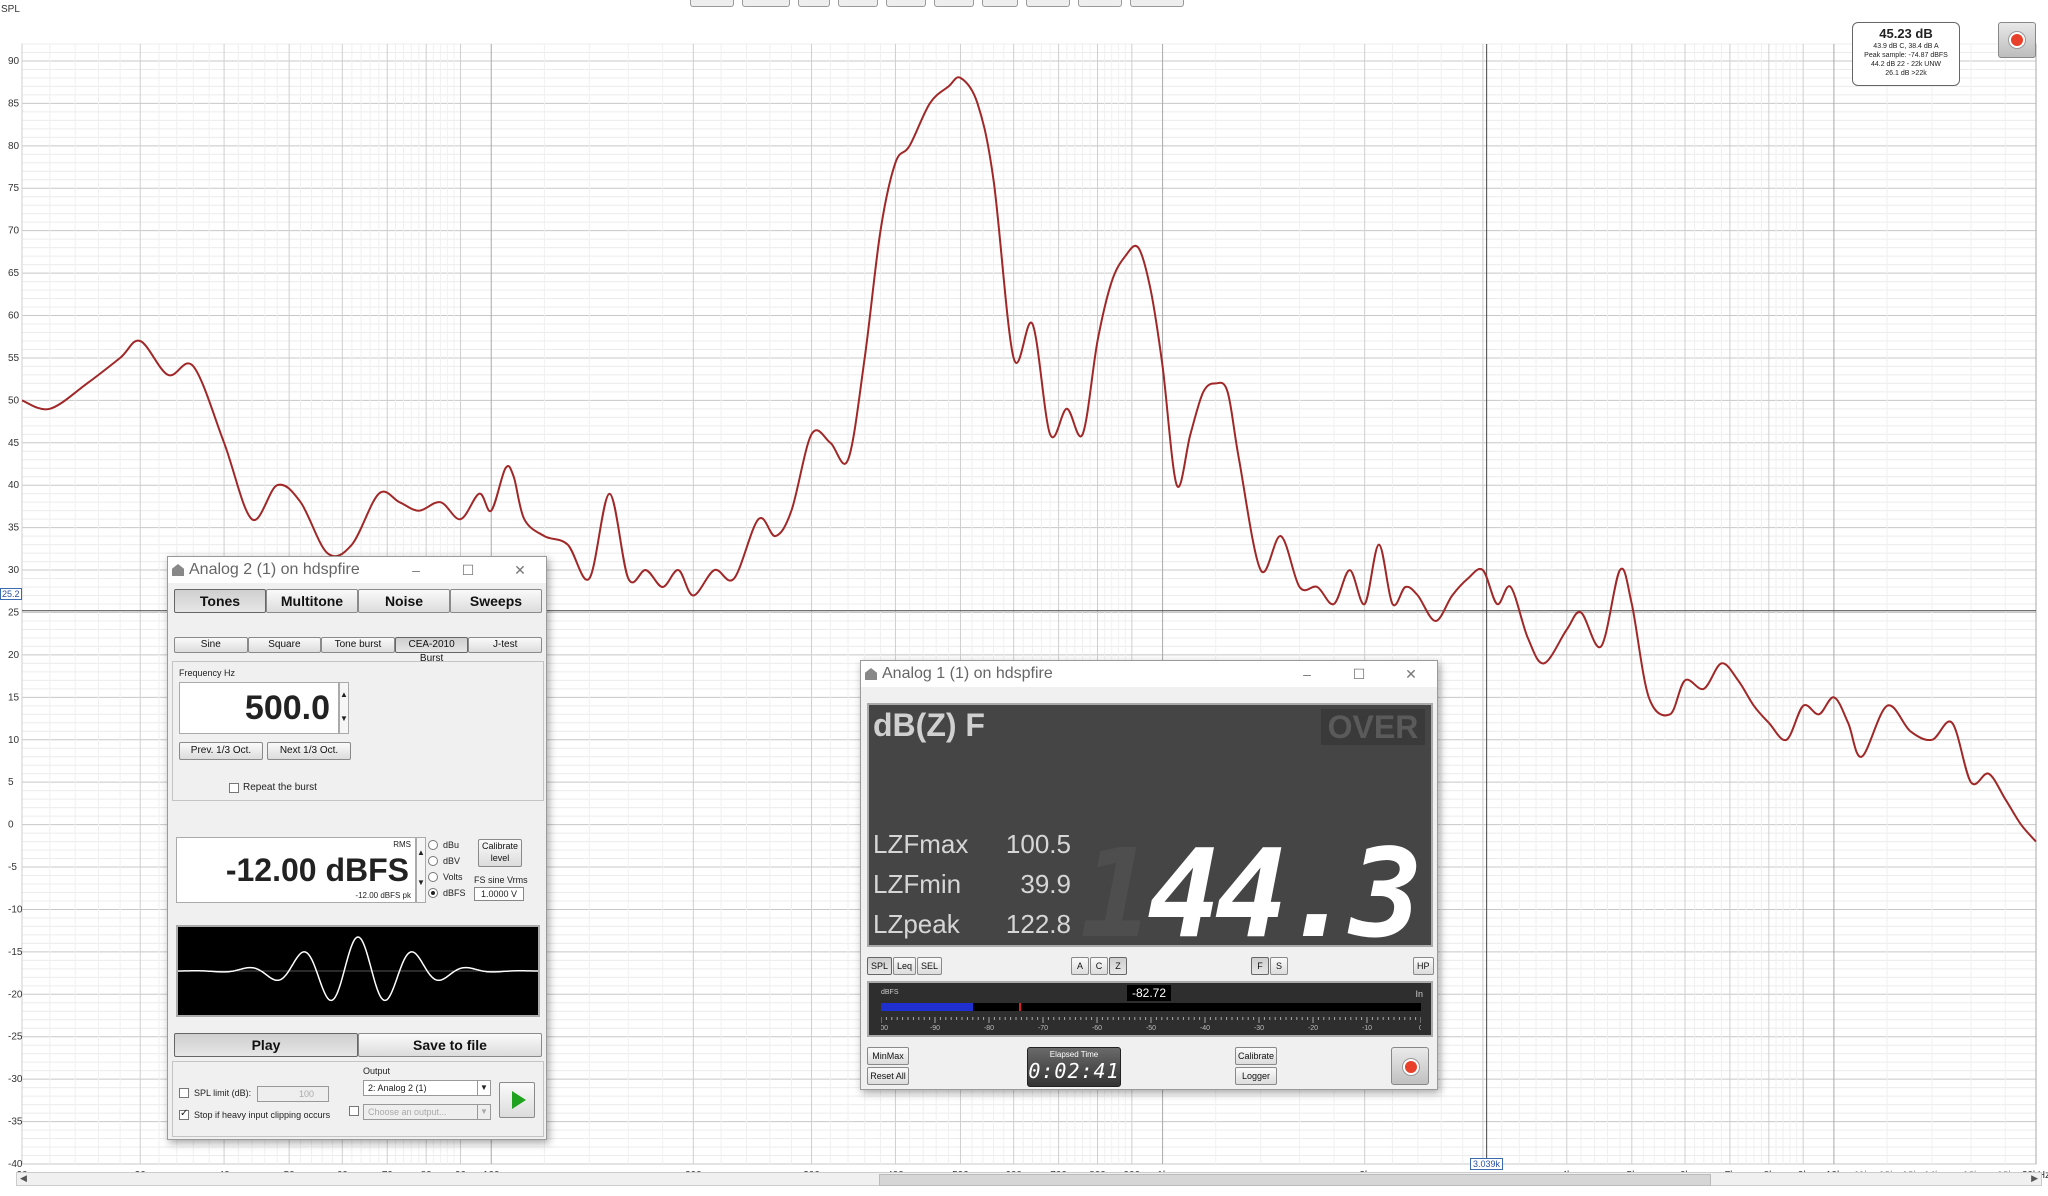 This screenshot has height=1196, width=2048. Describe the element at coordinates (280, 787) in the screenshot. I see `repeat-burst-label: Repeat the burst` at that location.